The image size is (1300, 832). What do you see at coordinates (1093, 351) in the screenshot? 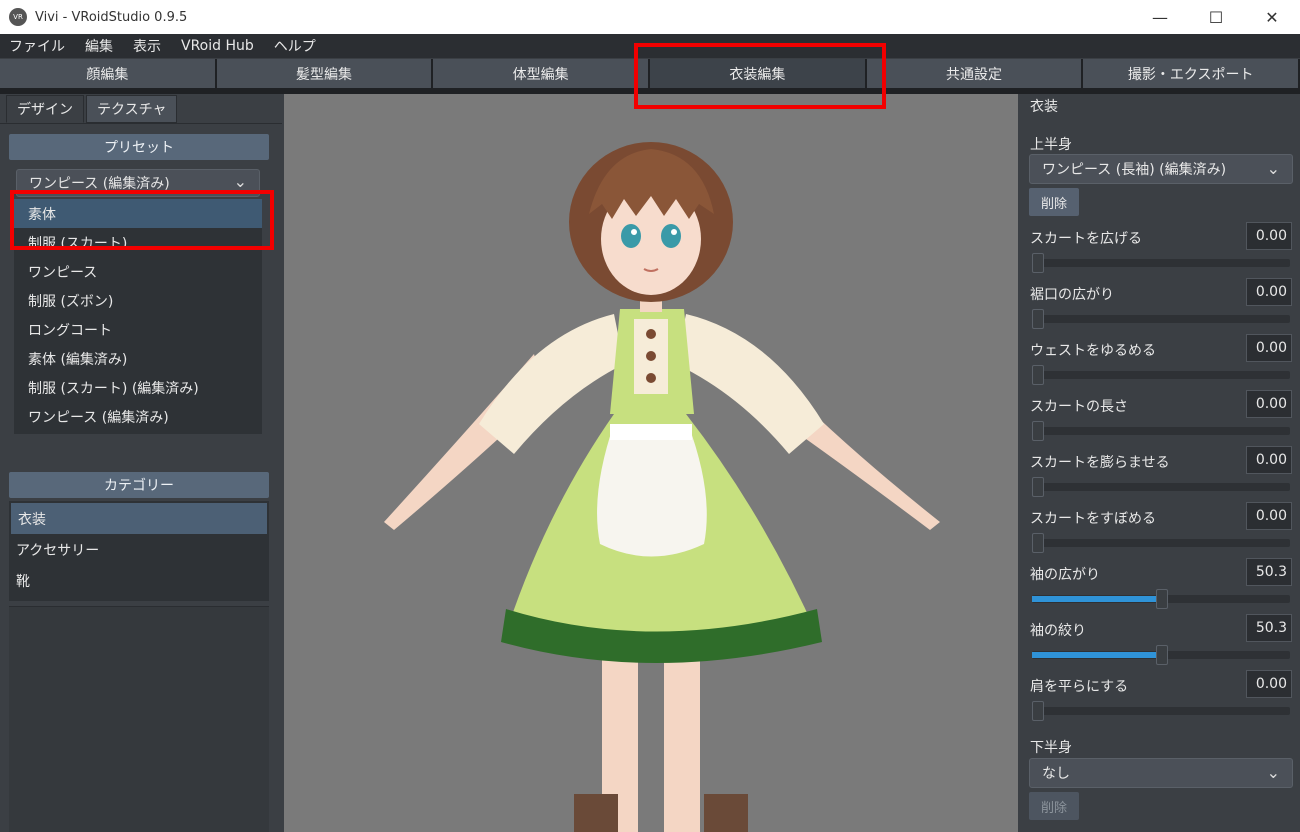
I see `param-label: ウェストをゆるめる` at bounding box center [1093, 351].